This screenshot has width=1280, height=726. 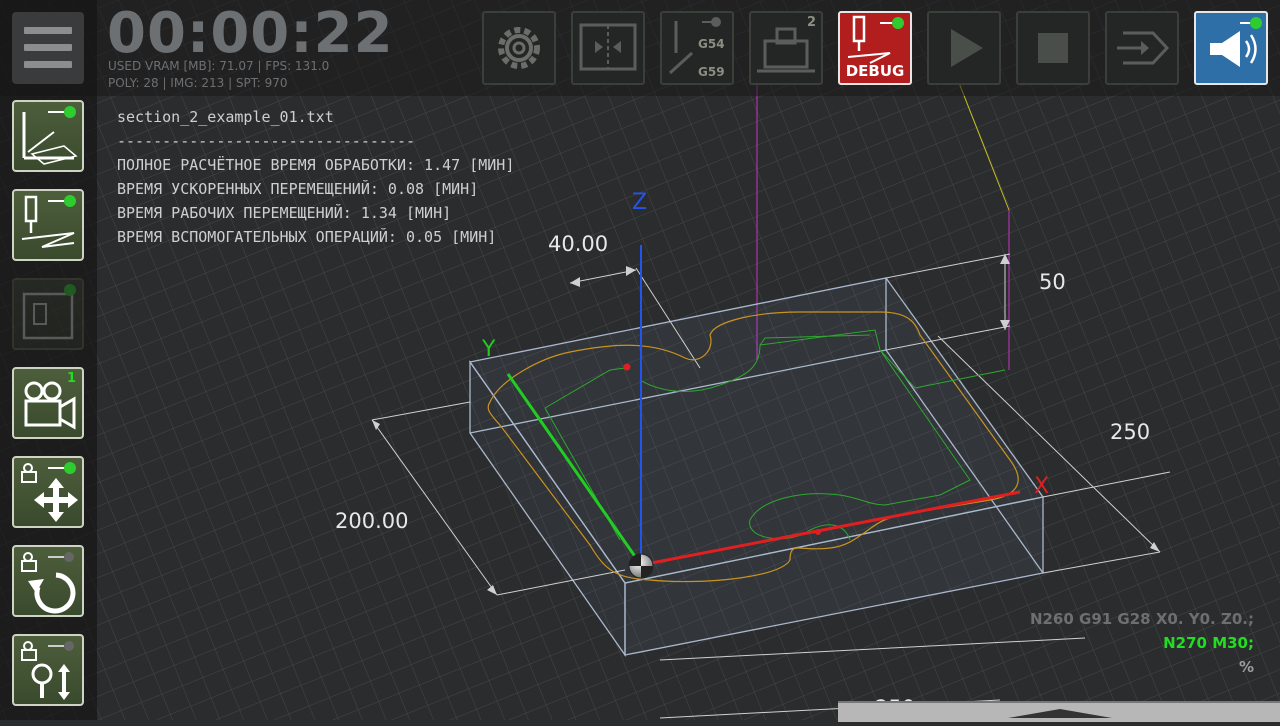 What do you see at coordinates (1042, 486) in the screenshot?
I see `x-axis-label: X` at bounding box center [1042, 486].